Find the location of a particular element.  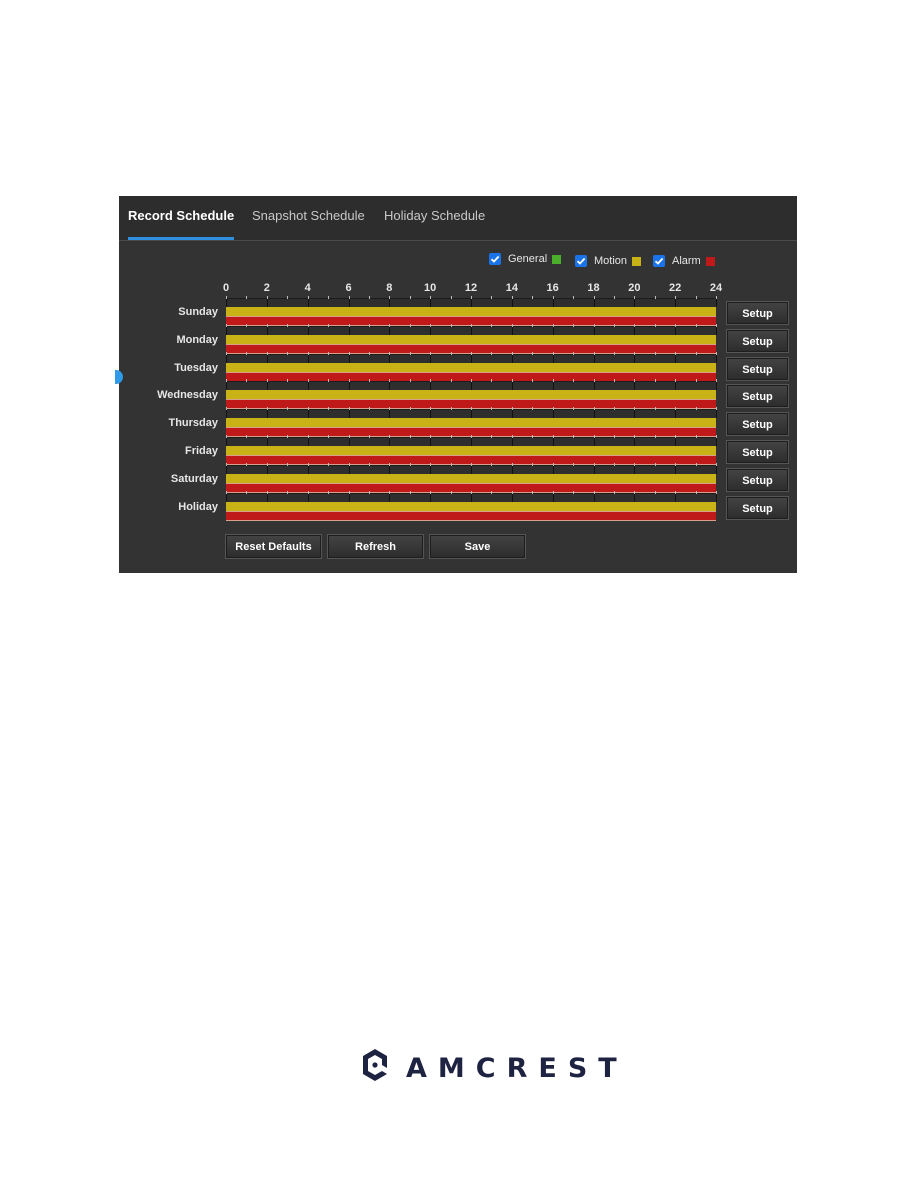

checkbox-alarm is located at coordinates (659, 261).